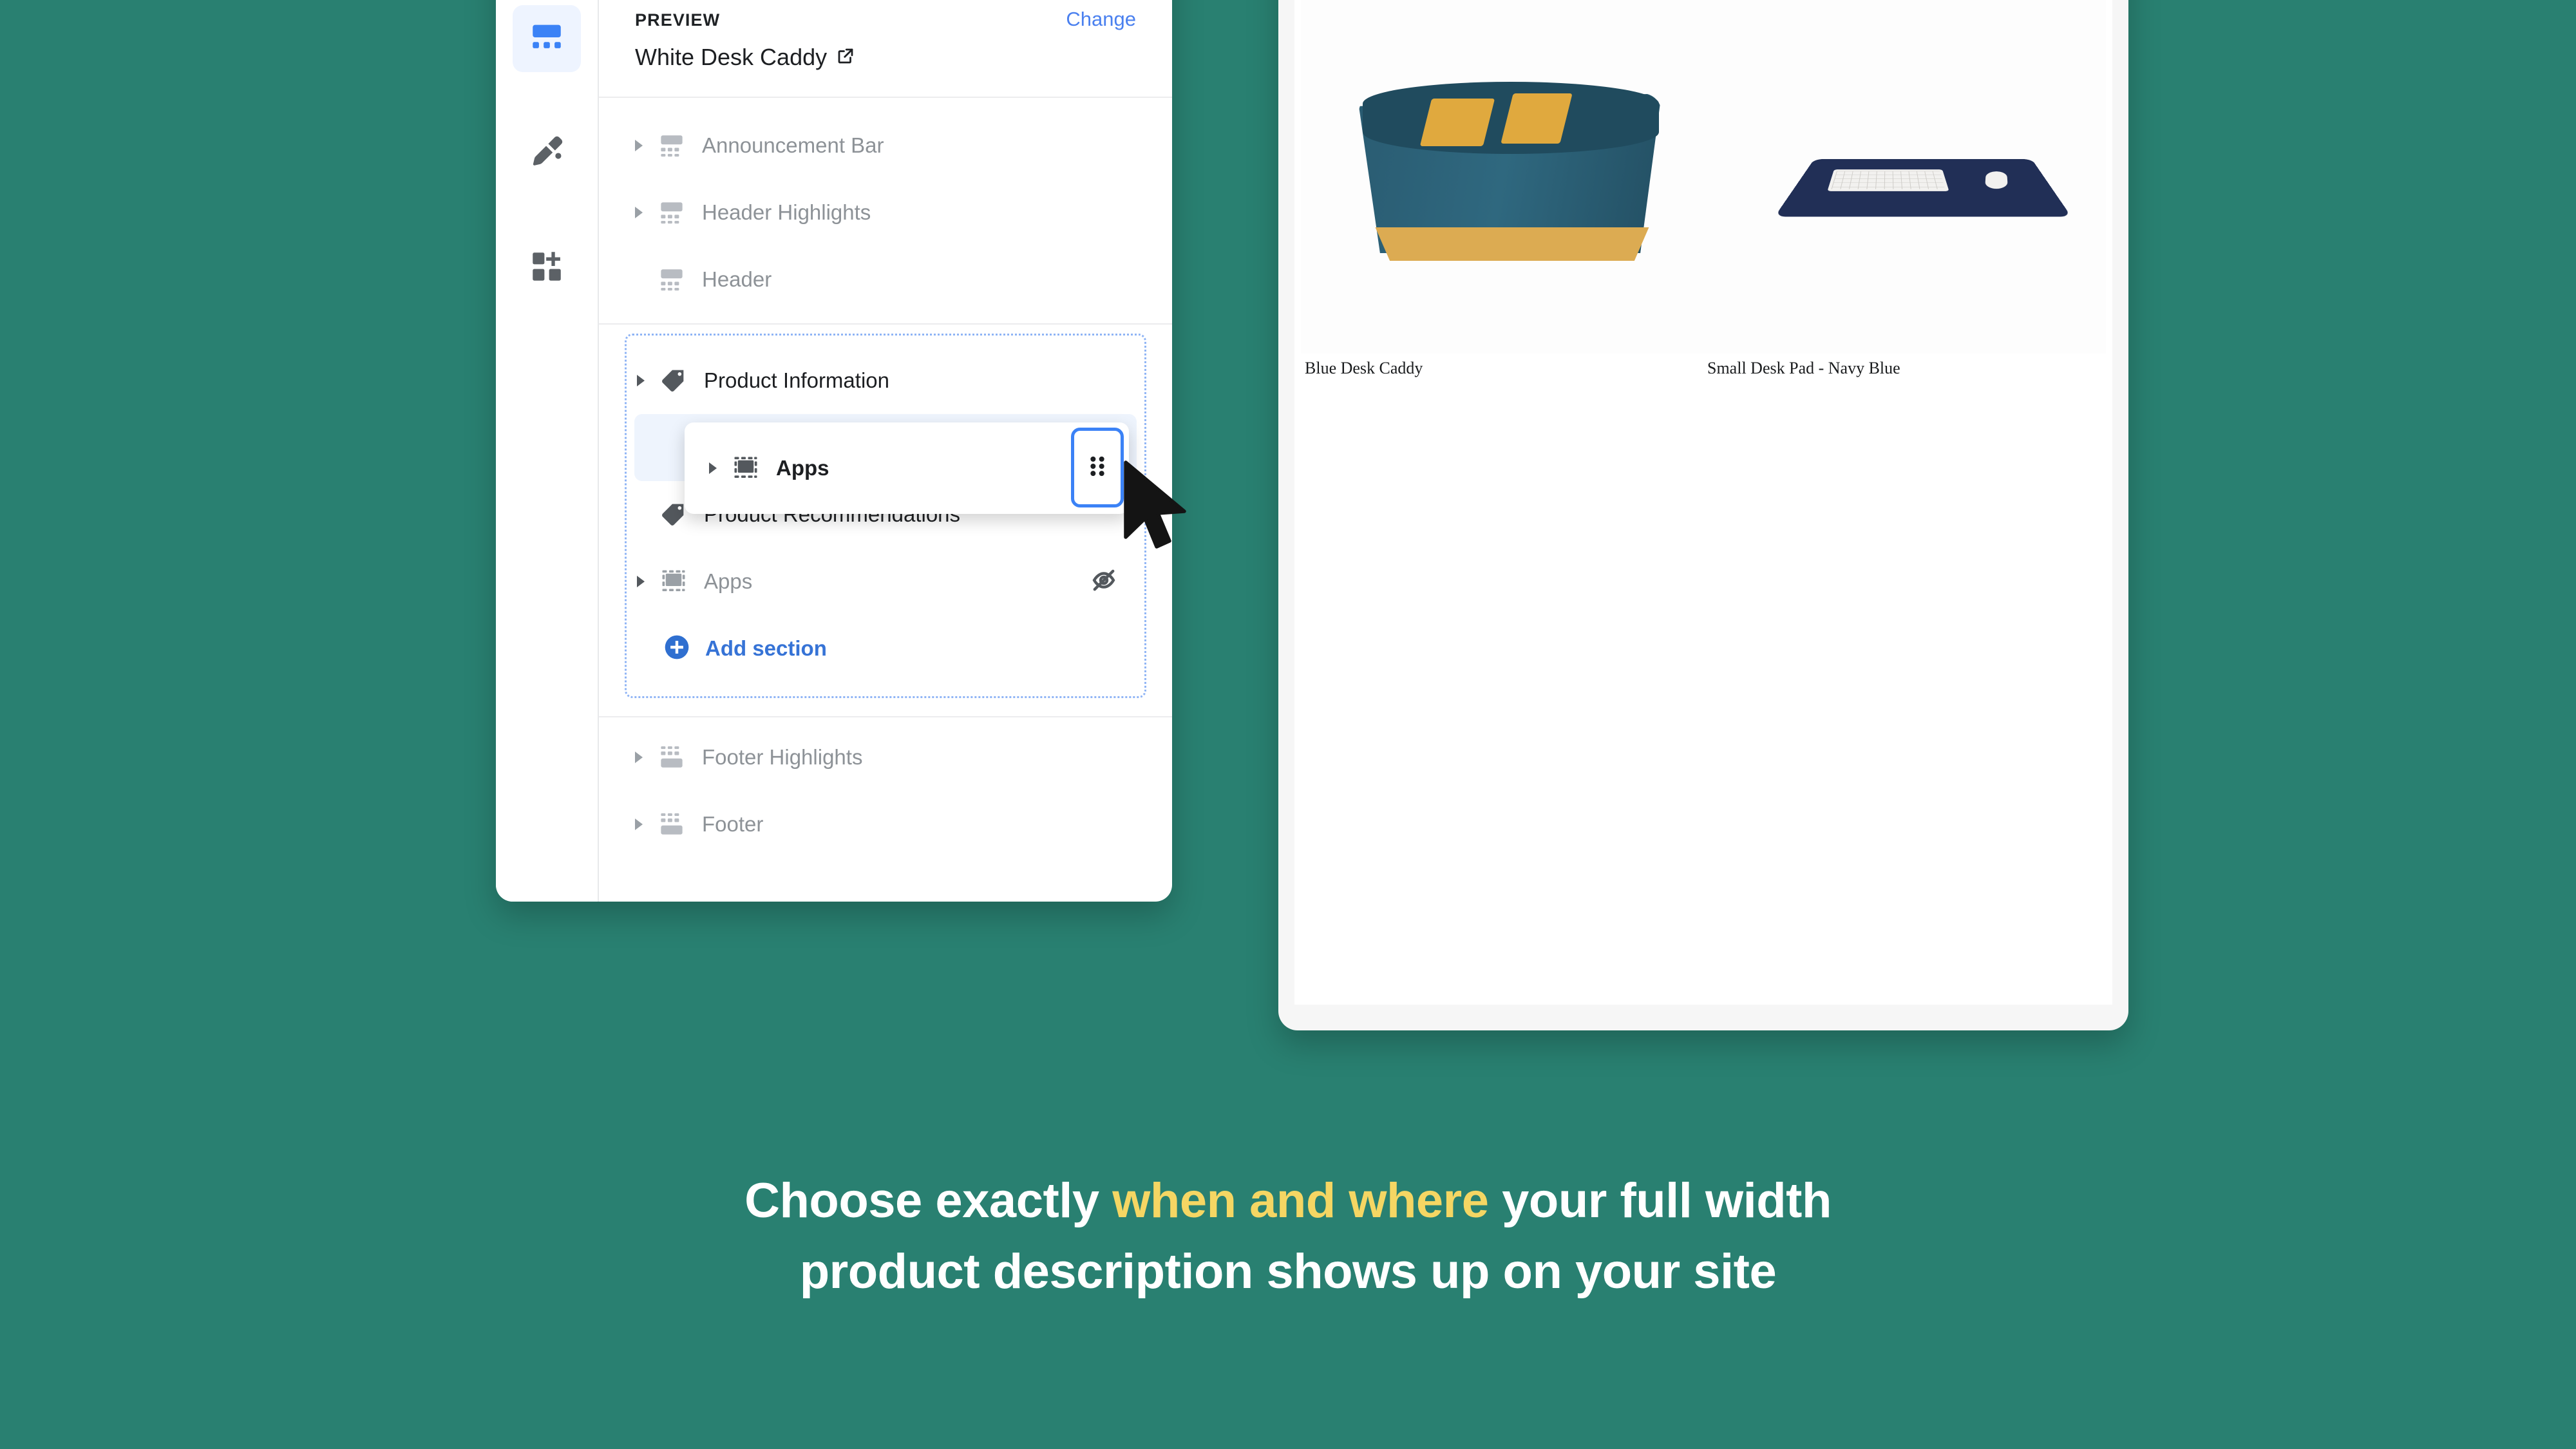  Describe the element at coordinates (885, 213) in the screenshot. I see `section-row-header-highlights: Header Highlights` at that location.